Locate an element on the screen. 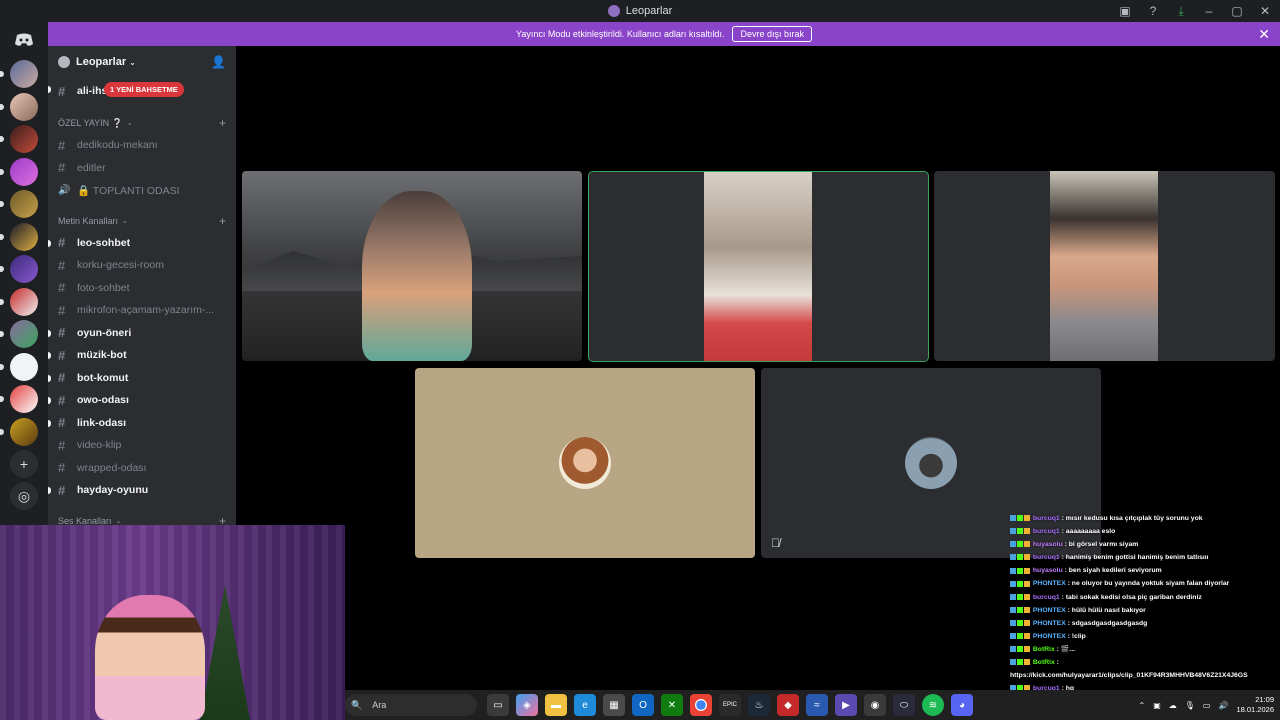  edge-icon: e is located at coordinates (585, 705).